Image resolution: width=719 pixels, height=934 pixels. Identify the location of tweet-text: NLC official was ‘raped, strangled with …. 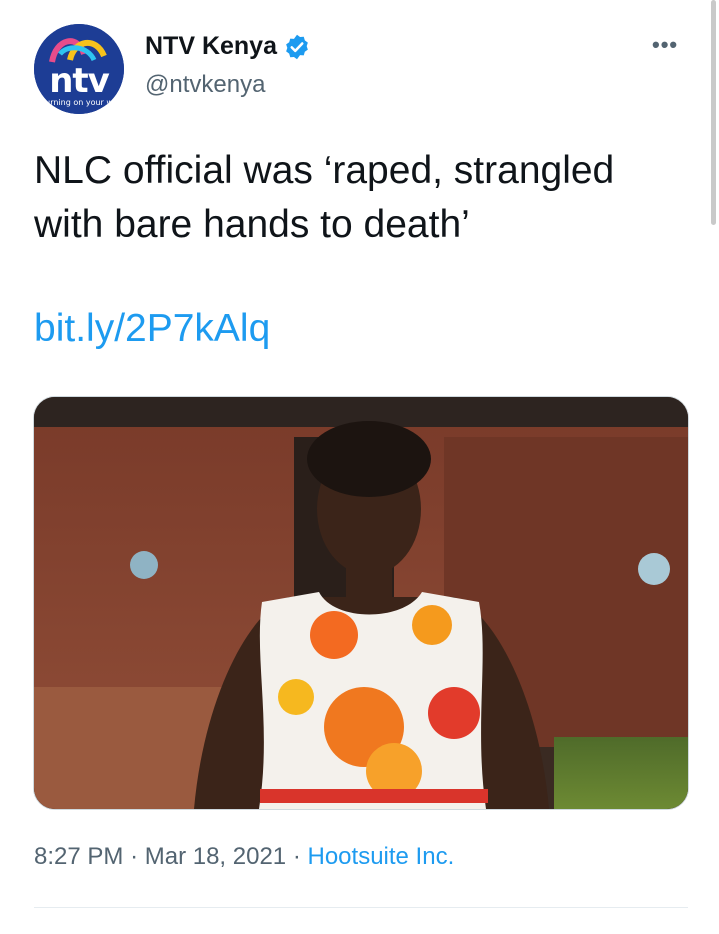
(324, 197).